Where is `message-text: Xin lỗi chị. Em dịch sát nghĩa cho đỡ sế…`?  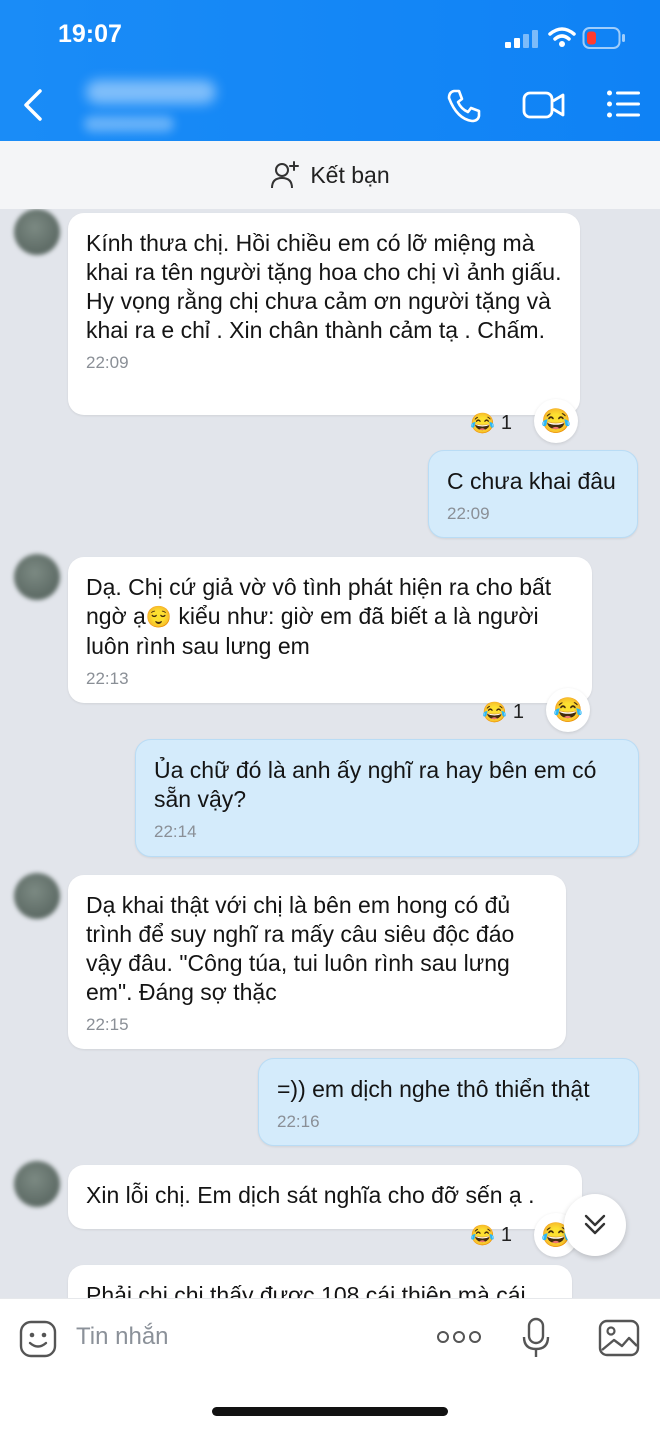
message-text: Xin lỗi chị. Em dịch sát nghĩa cho đỡ sế… is located at coordinates (310, 1195).